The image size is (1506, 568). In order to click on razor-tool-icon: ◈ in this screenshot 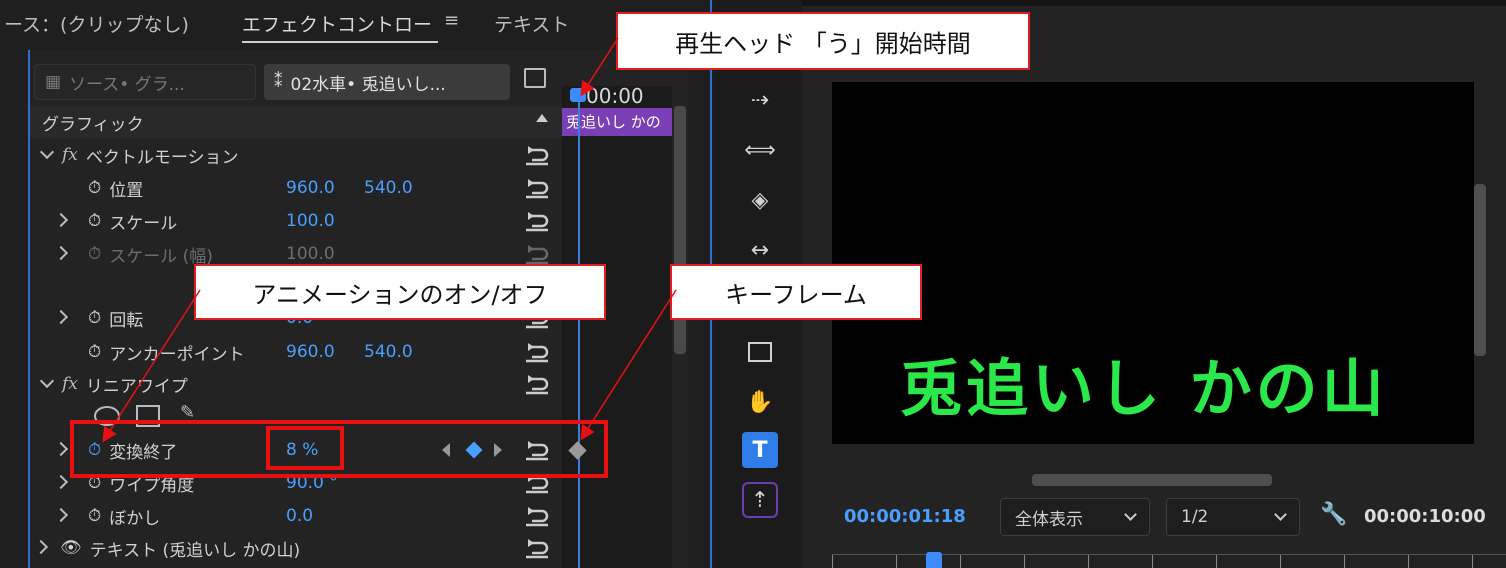, I will do `click(760, 200)`.